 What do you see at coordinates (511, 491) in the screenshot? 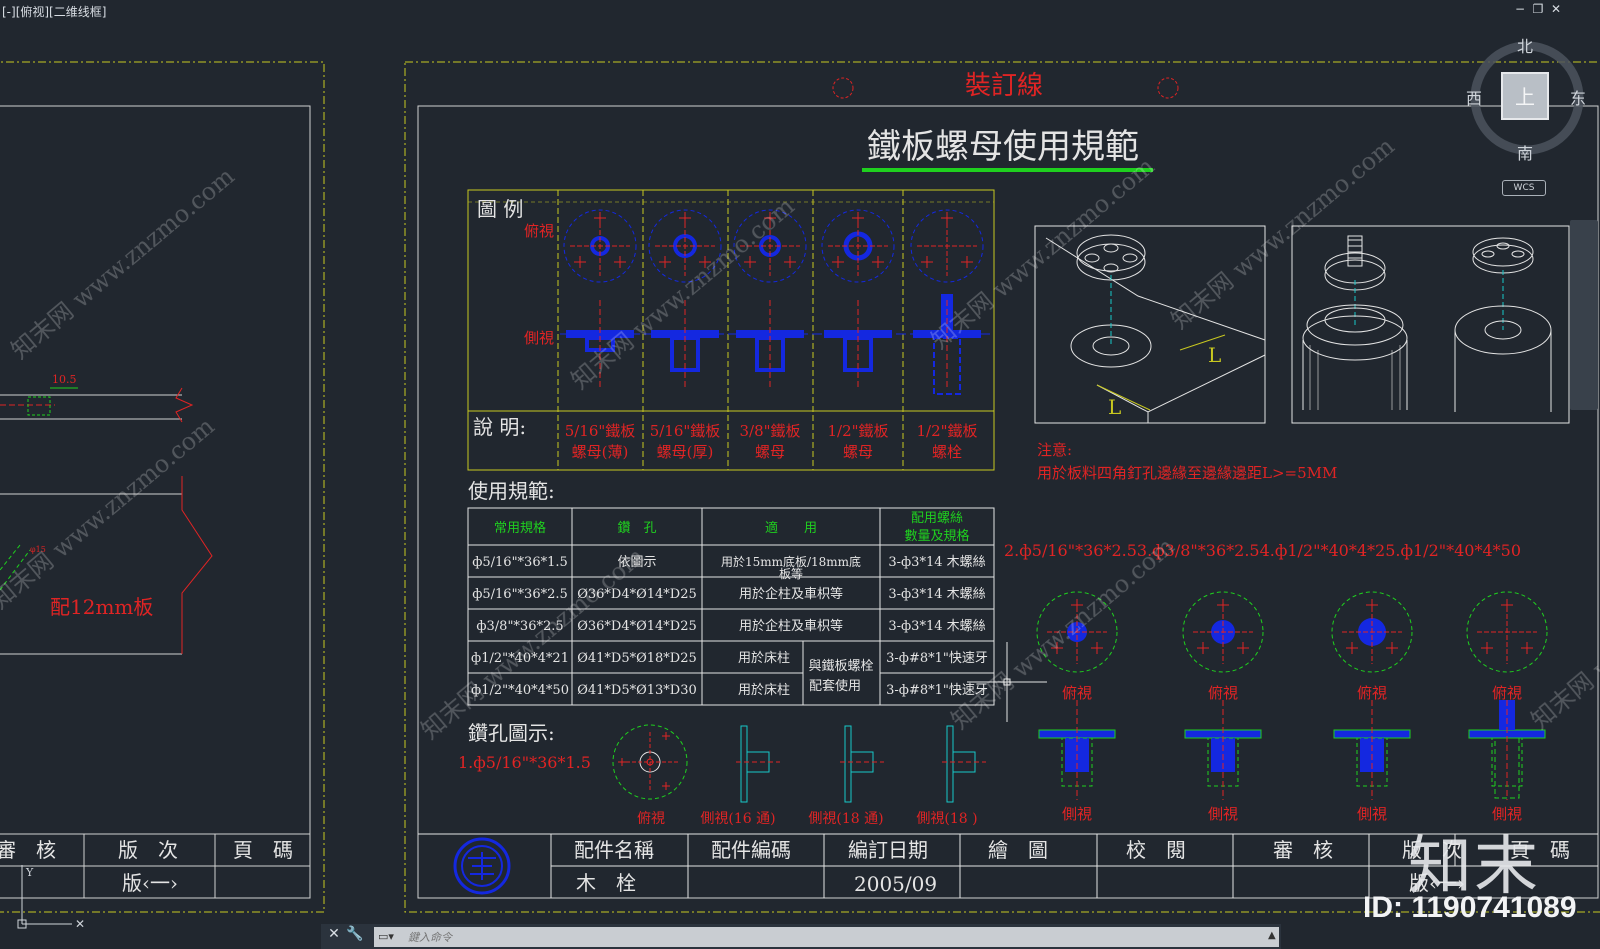
I see `usage-heading: 使用規範:` at bounding box center [511, 491].